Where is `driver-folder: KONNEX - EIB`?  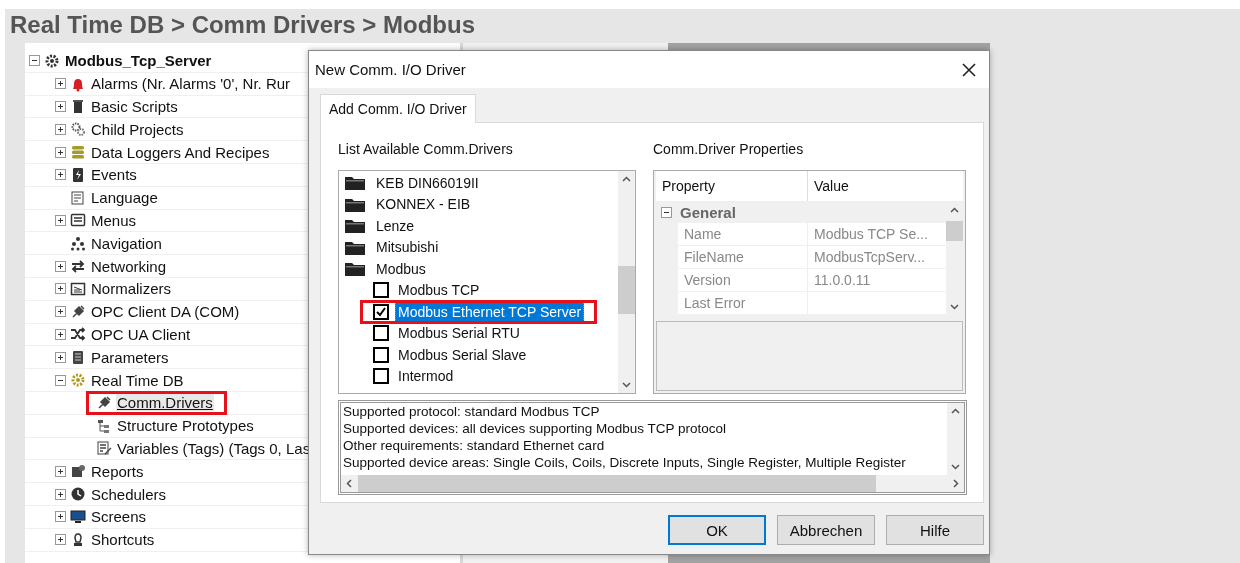
driver-folder: KONNEX - EIB is located at coordinates (423, 204).